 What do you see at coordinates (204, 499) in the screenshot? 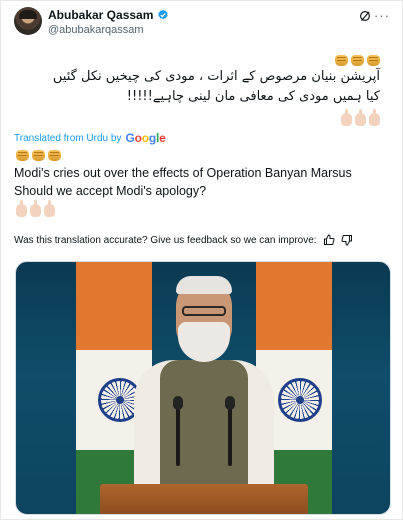
I see `podium` at bounding box center [204, 499].